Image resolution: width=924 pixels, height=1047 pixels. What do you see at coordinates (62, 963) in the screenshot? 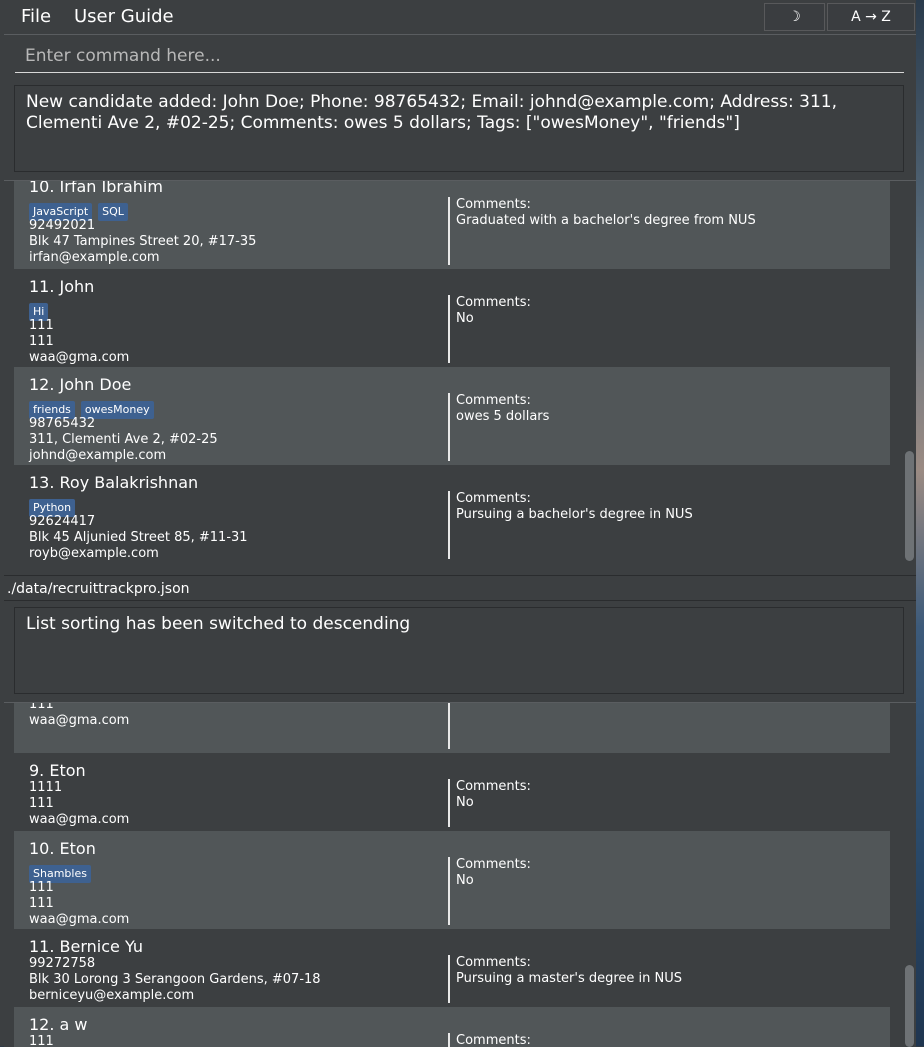
I see `candidate-phone: 99272758` at bounding box center [62, 963].